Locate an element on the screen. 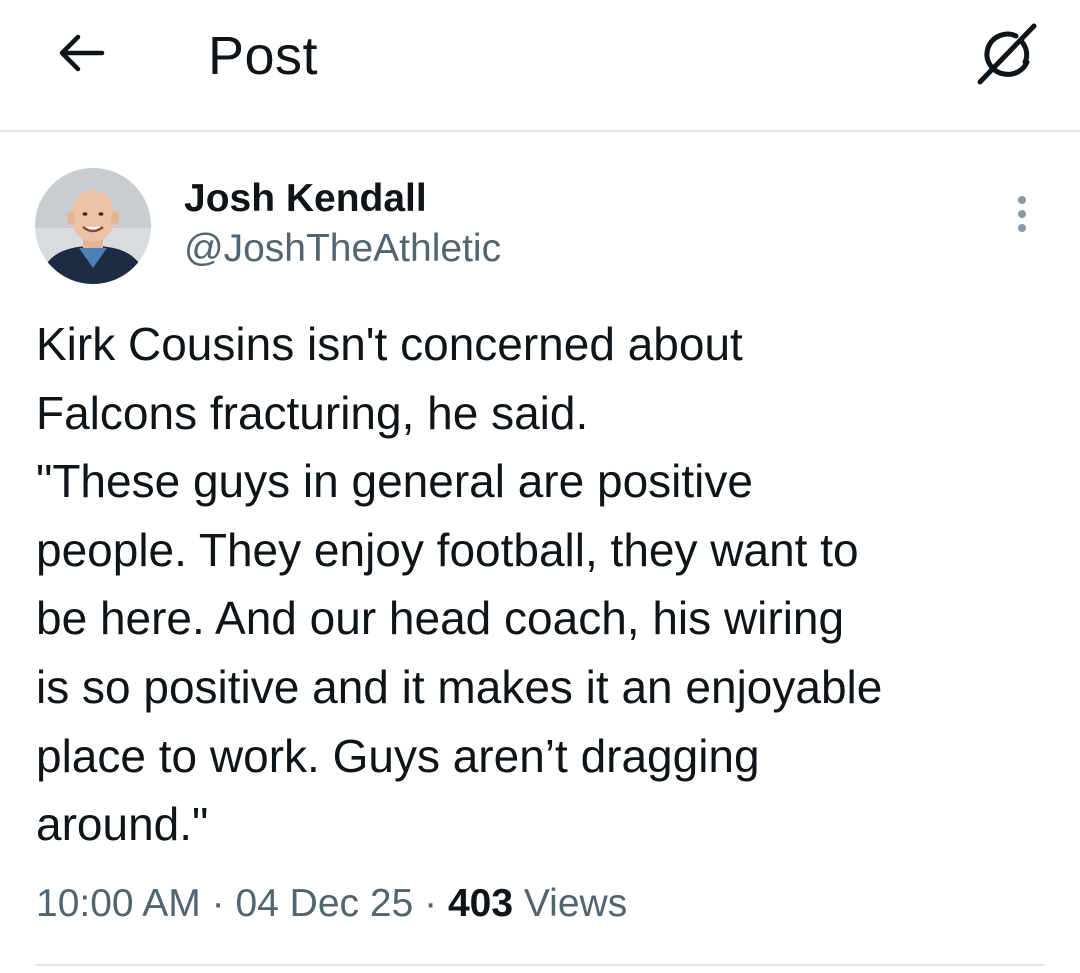 This screenshot has height=973, width=1080. grok-button is located at coordinates (1008, 54).